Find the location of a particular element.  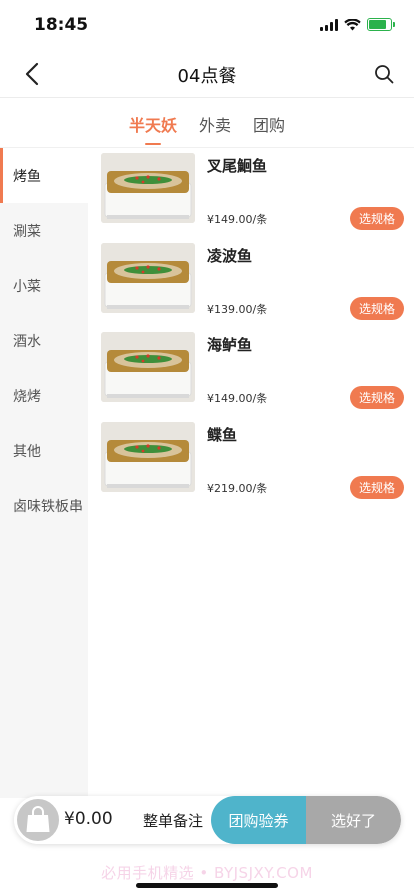

search-button is located at coordinates (384, 74).